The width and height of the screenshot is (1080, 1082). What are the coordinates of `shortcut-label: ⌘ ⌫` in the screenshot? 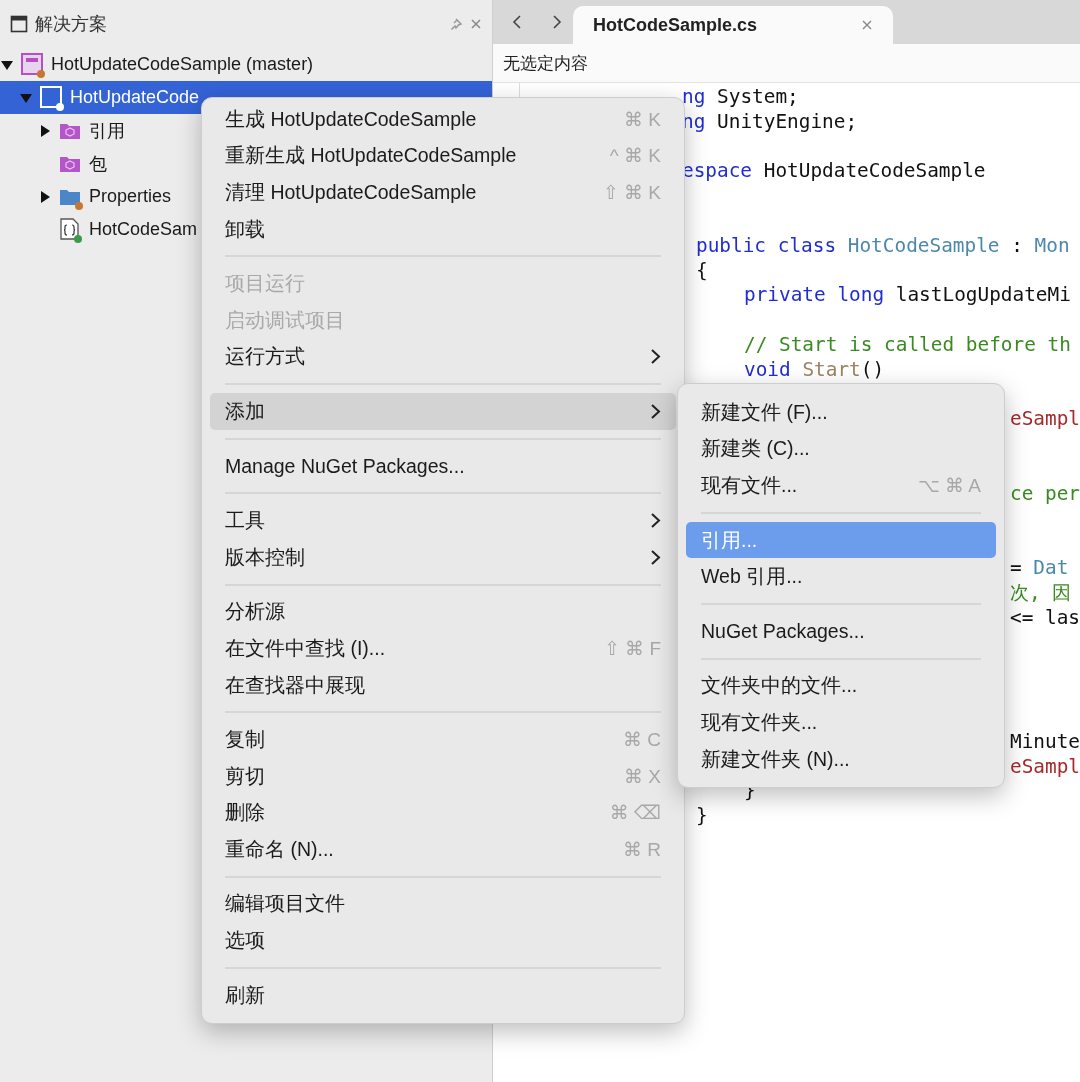 It's located at (635, 813).